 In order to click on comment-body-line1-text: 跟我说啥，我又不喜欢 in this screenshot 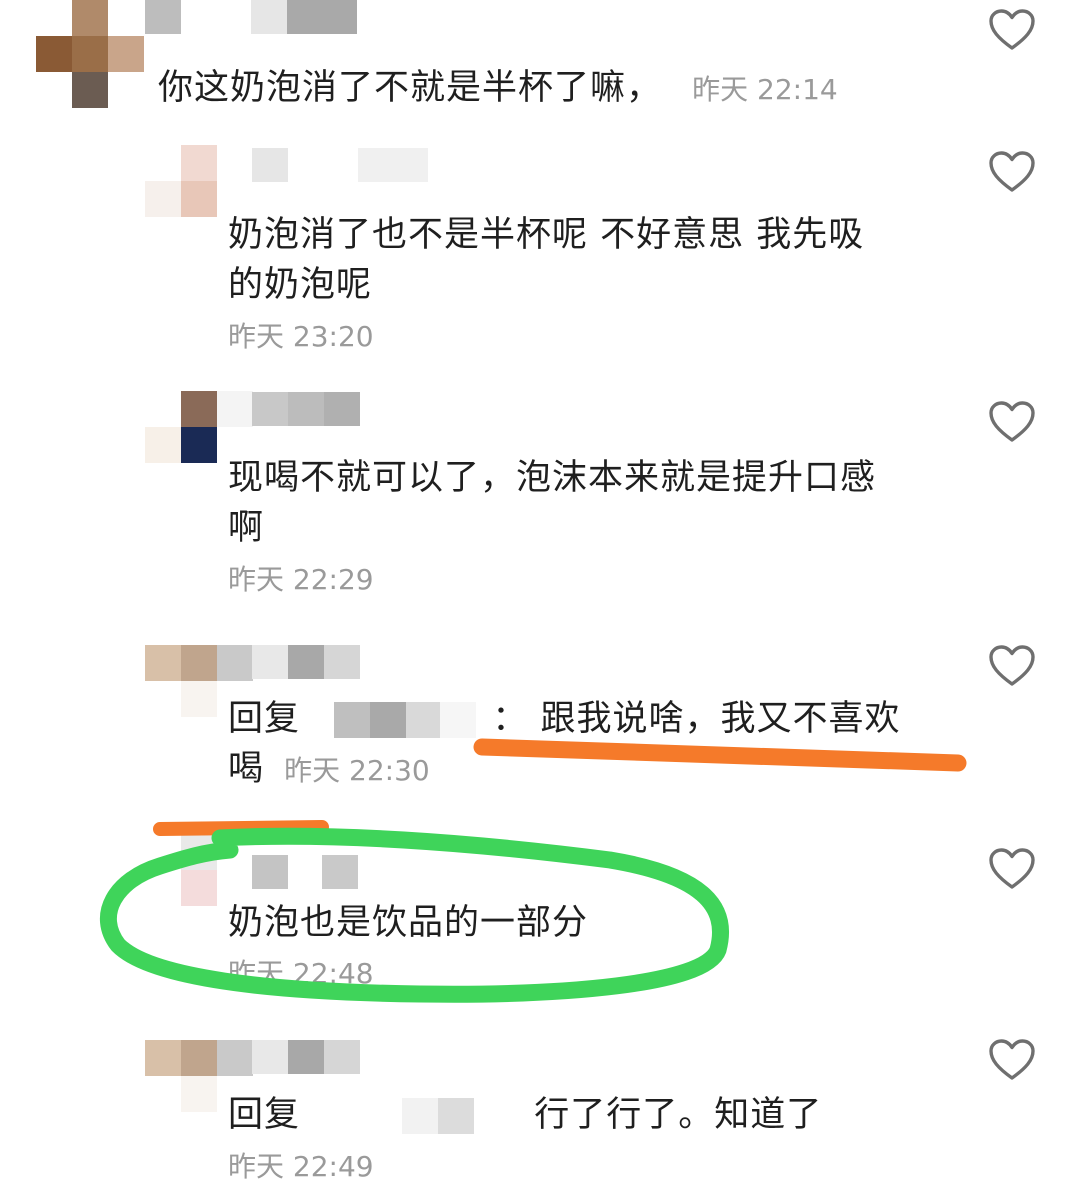, I will do `click(720, 719)`.